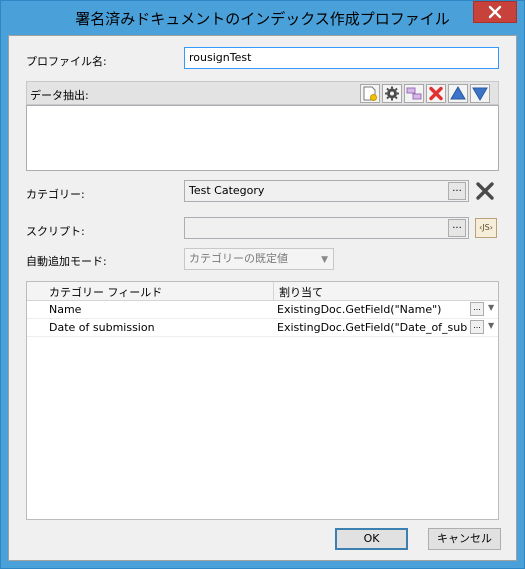 This screenshot has width=525, height=569. I want to click on move-down-icon, so click(480, 93).